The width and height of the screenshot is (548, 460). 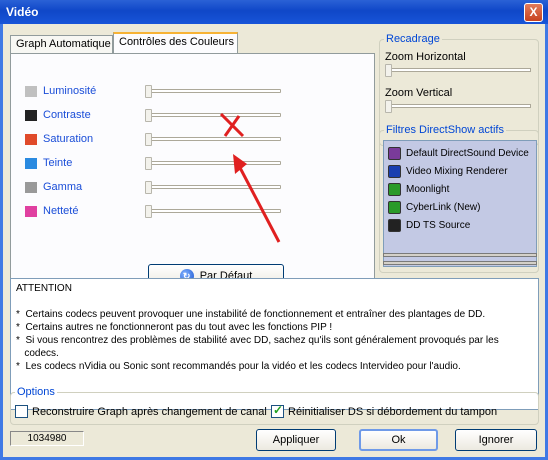 I want to click on tab-graph-automatique: Graph Automatique, so click(x=61, y=44).